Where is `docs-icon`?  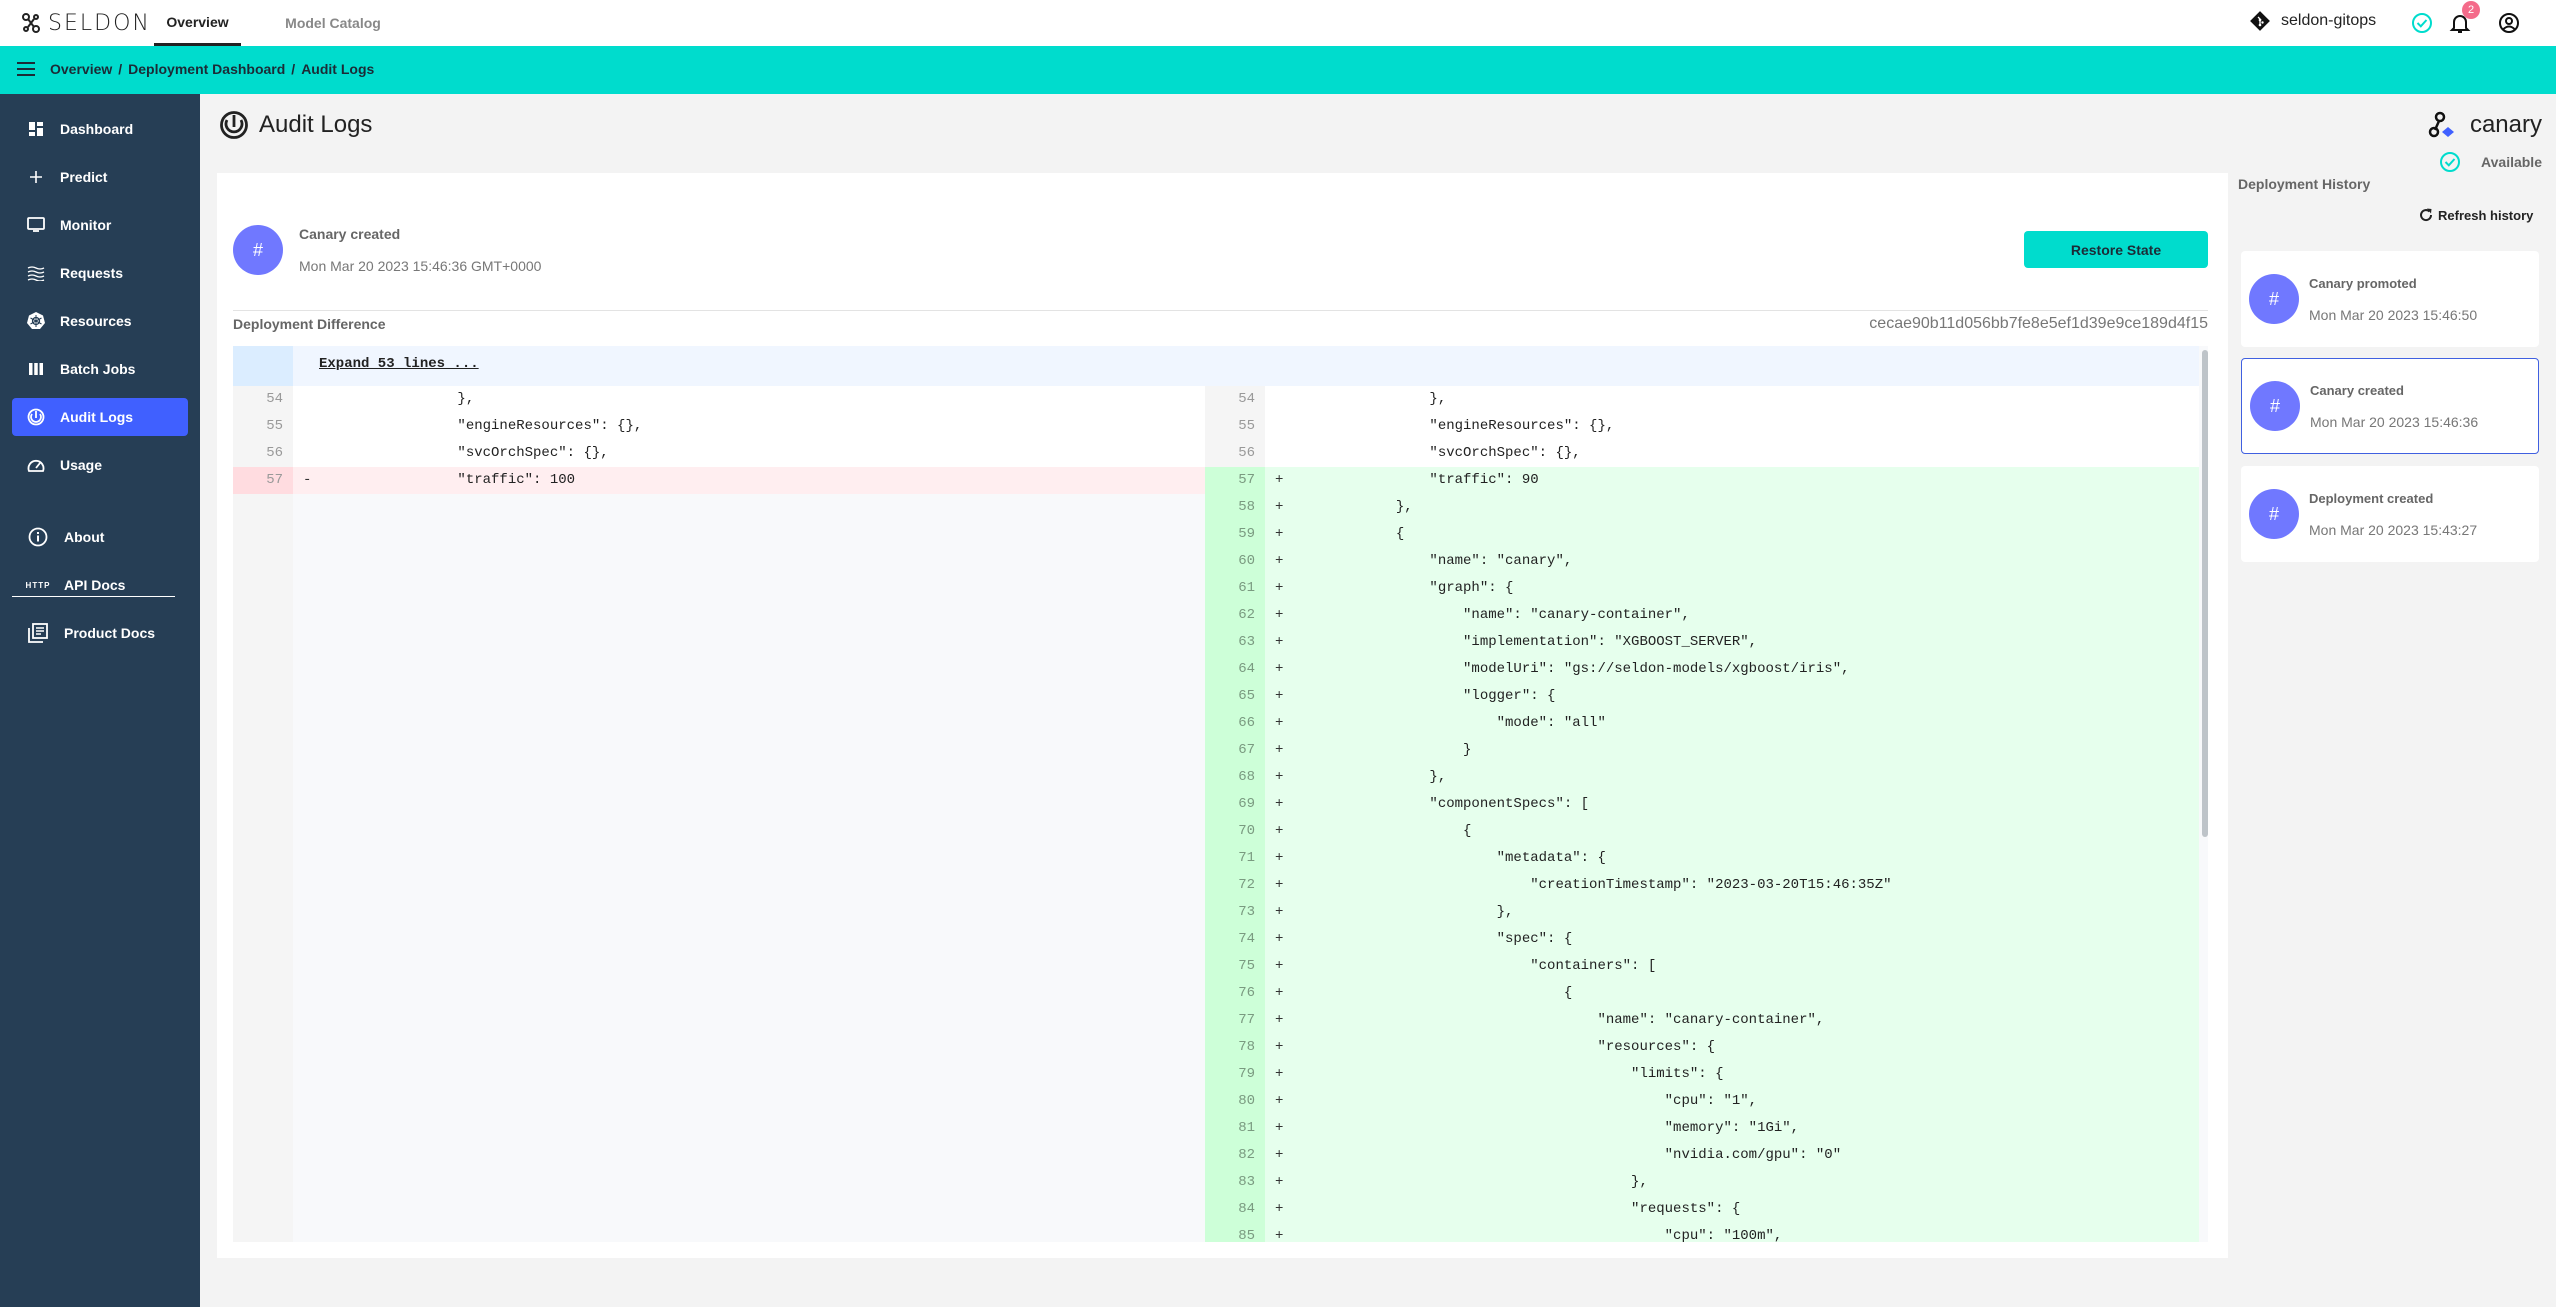 docs-icon is located at coordinates (38, 633).